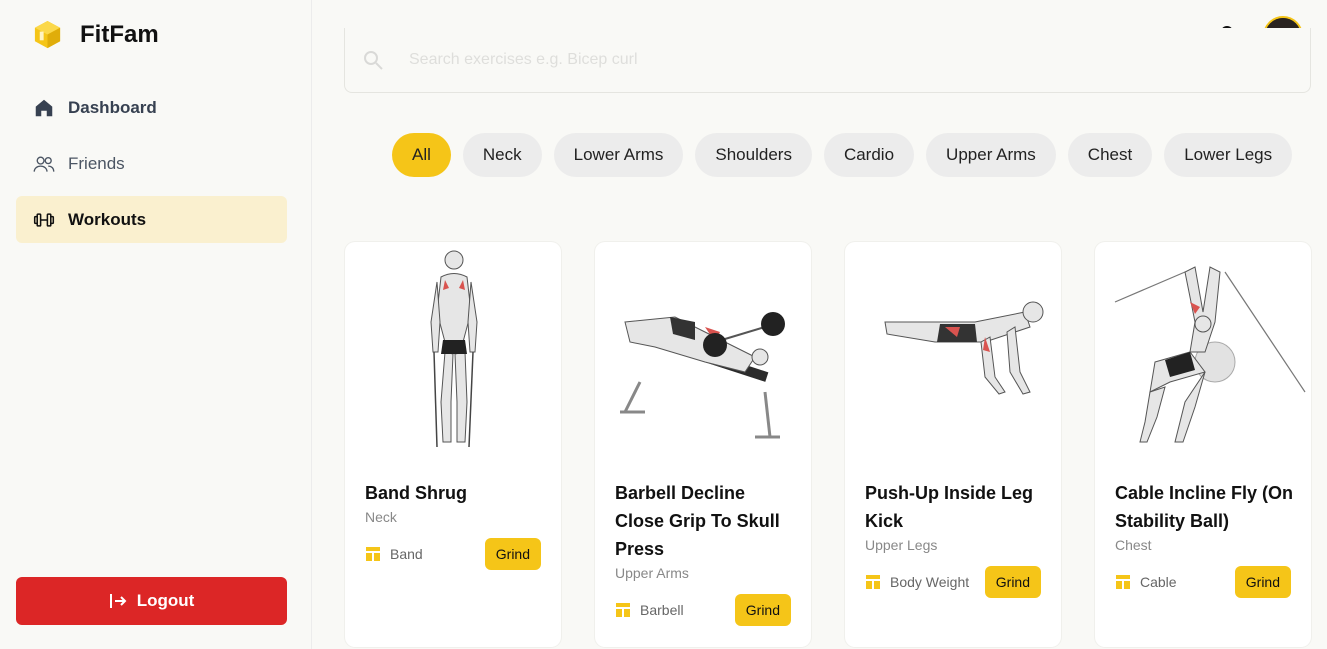  I want to click on workout-footer: Barbell Grind, so click(703, 610).